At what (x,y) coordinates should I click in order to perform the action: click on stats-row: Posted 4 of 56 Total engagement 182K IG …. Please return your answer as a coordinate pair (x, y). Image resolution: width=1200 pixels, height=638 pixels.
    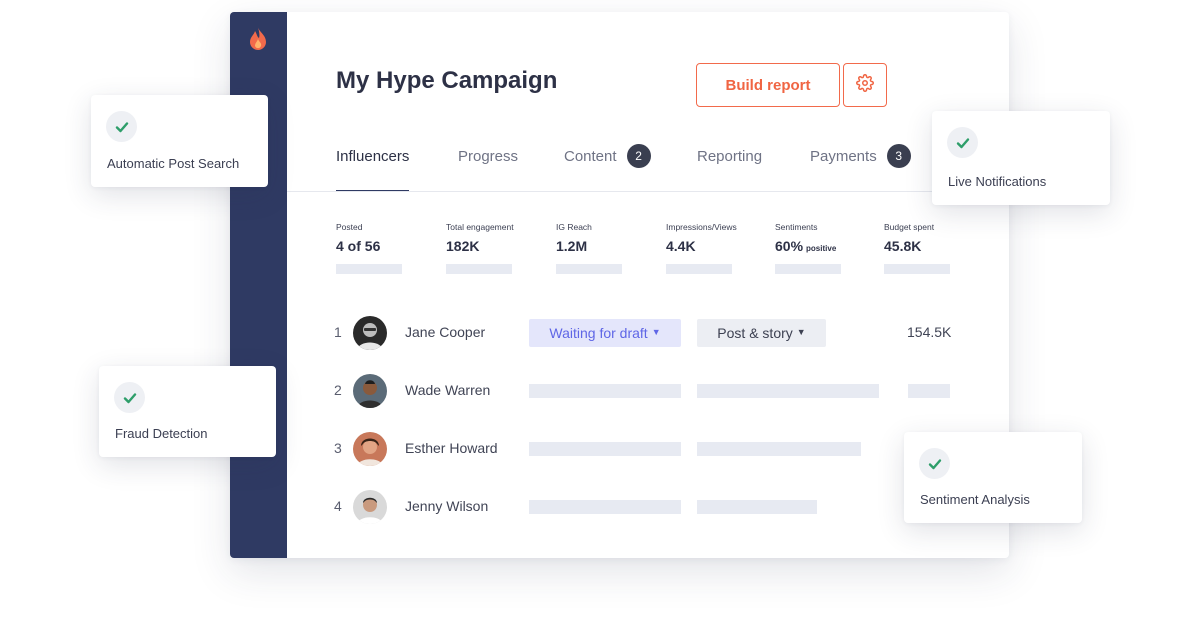
    Looking at the image, I should click on (646, 252).